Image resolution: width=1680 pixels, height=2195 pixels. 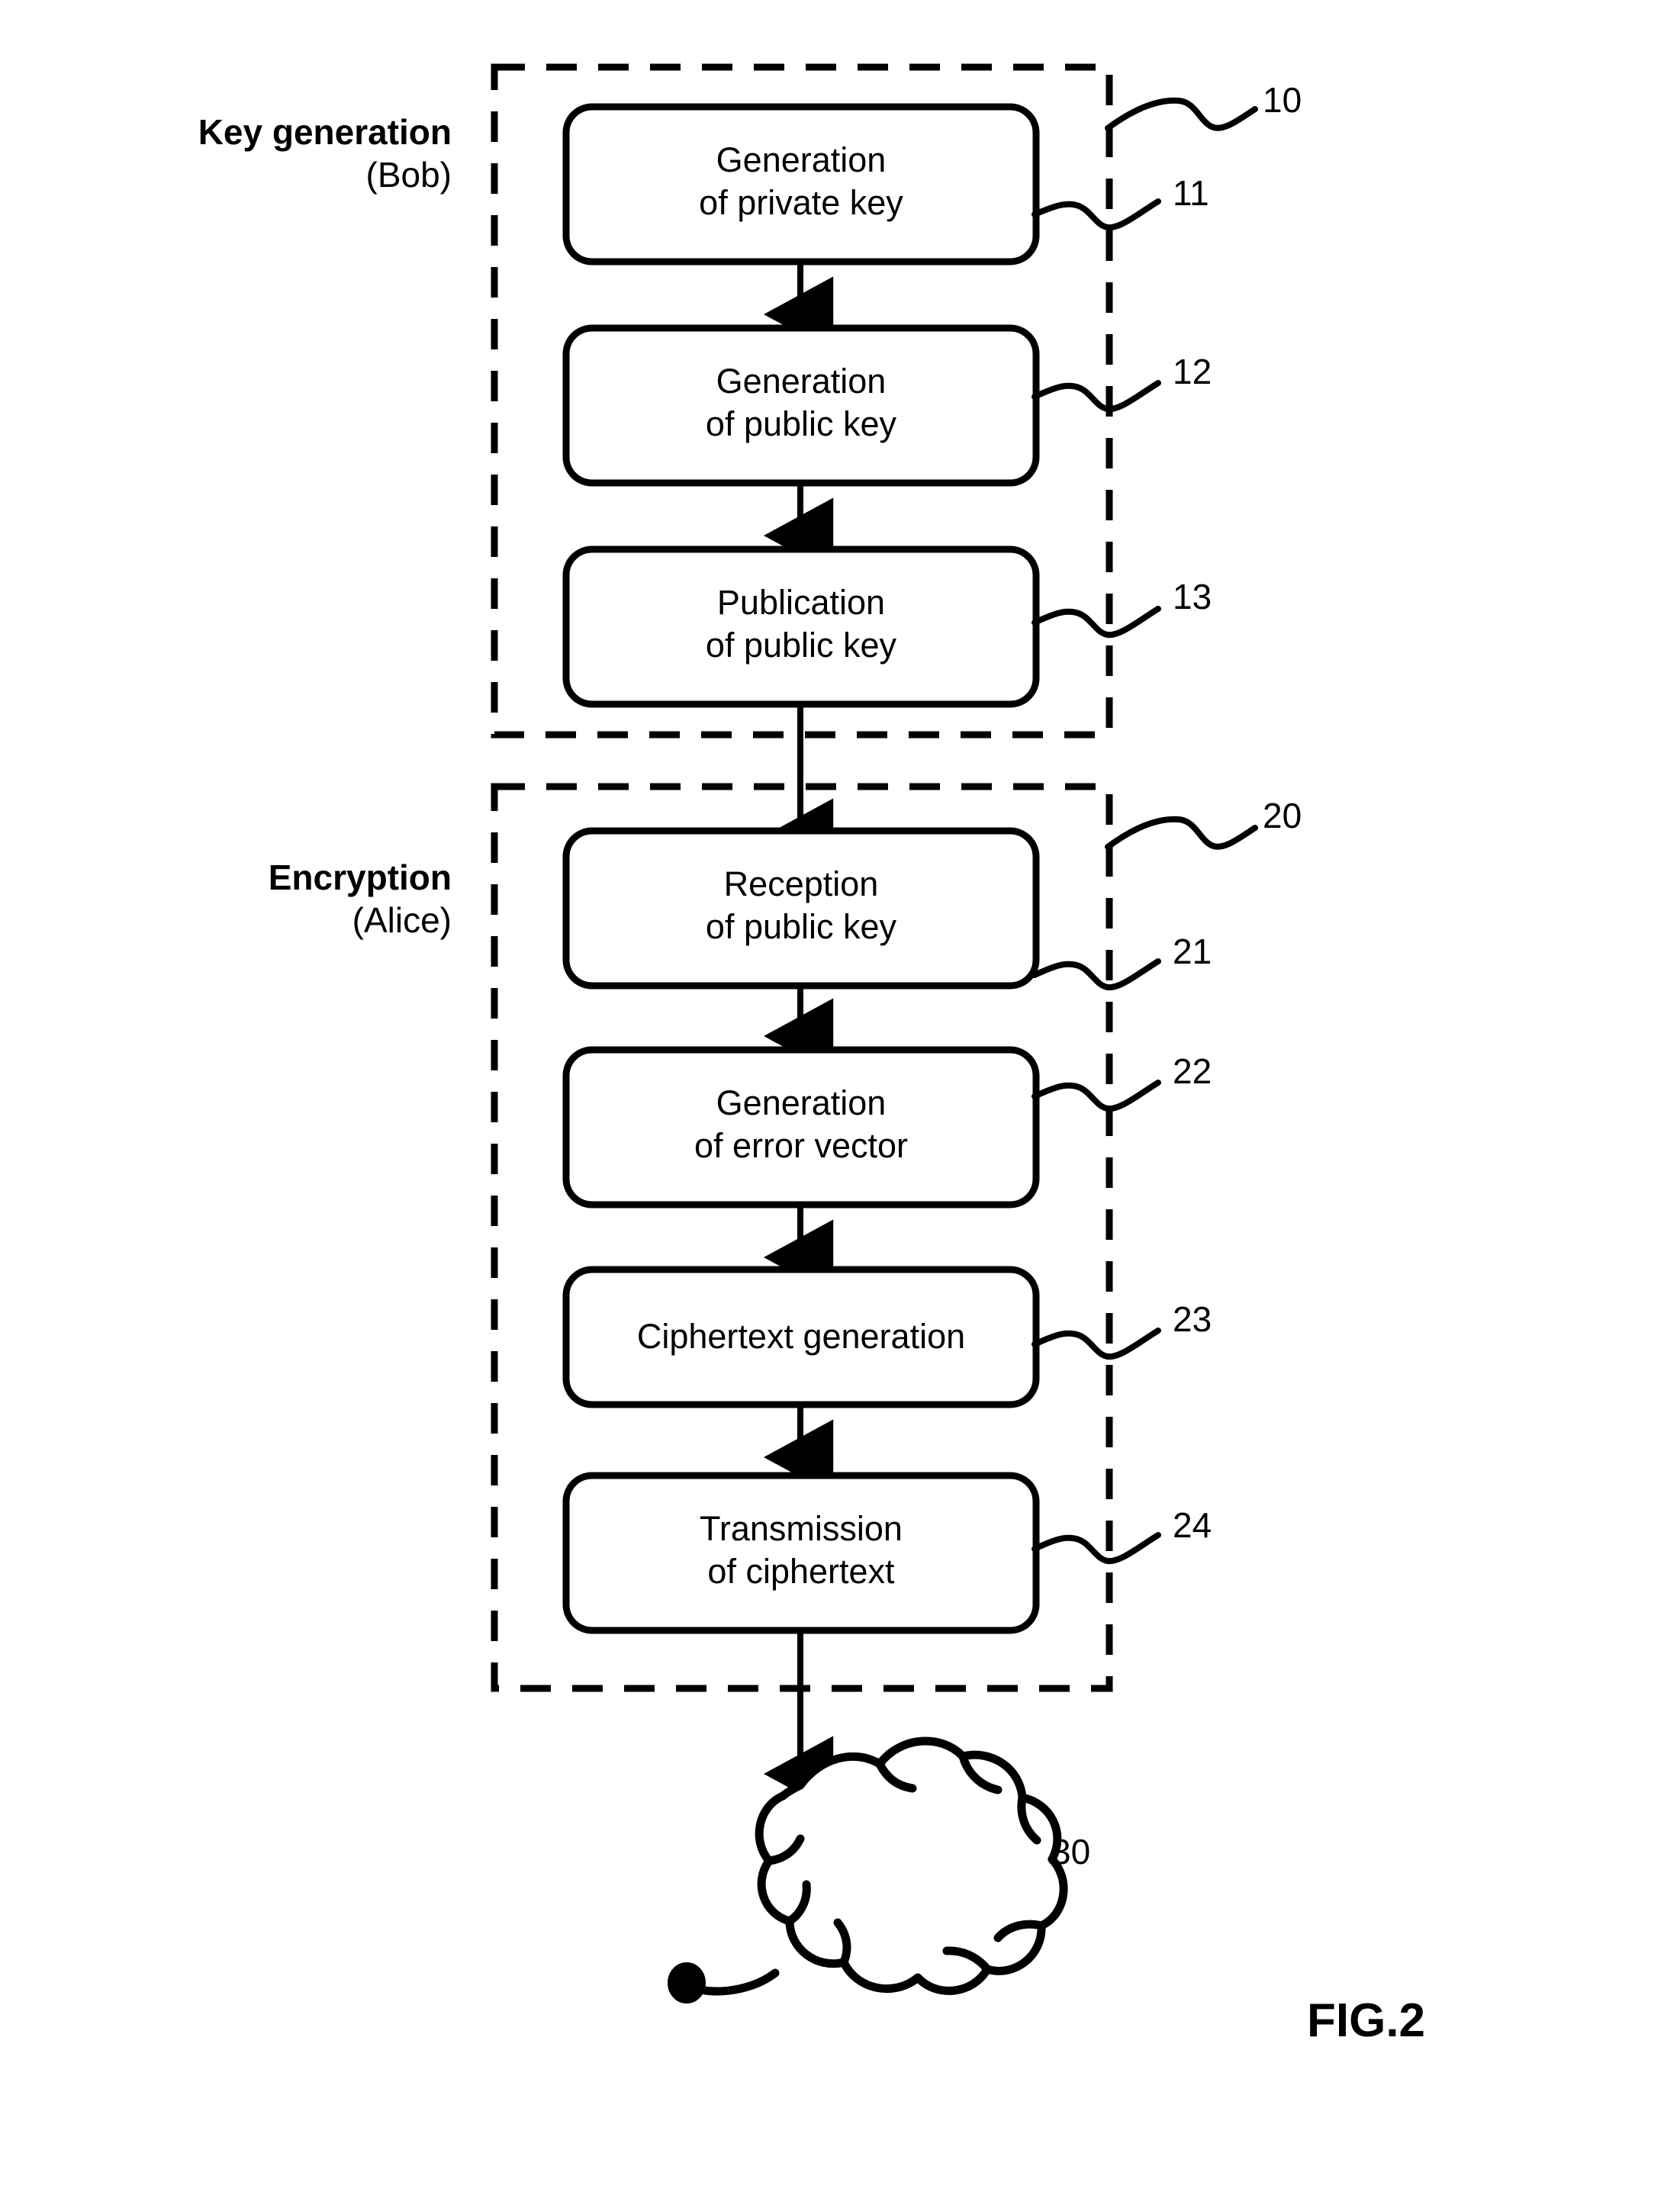 What do you see at coordinates (801, 1124) in the screenshot?
I see `label-generation-error-vector: Generation of error vector` at bounding box center [801, 1124].